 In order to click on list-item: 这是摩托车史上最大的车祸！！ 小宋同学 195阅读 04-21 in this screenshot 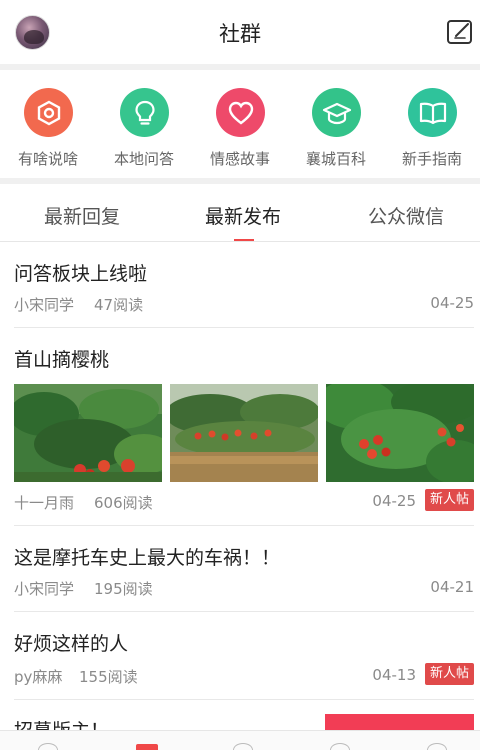, I will do `click(244, 569)`.